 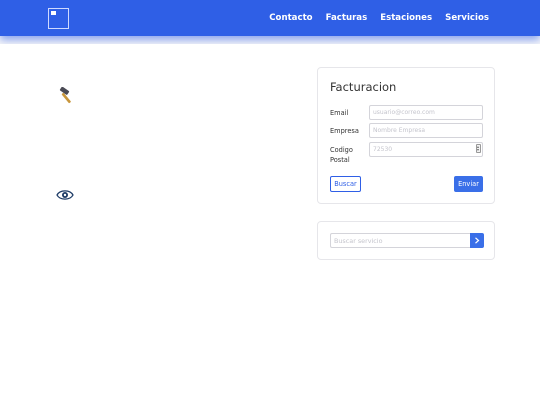 What do you see at coordinates (379, 18) in the screenshot?
I see `nav-links: Contacto Facturas Estaciones Servicios` at bounding box center [379, 18].